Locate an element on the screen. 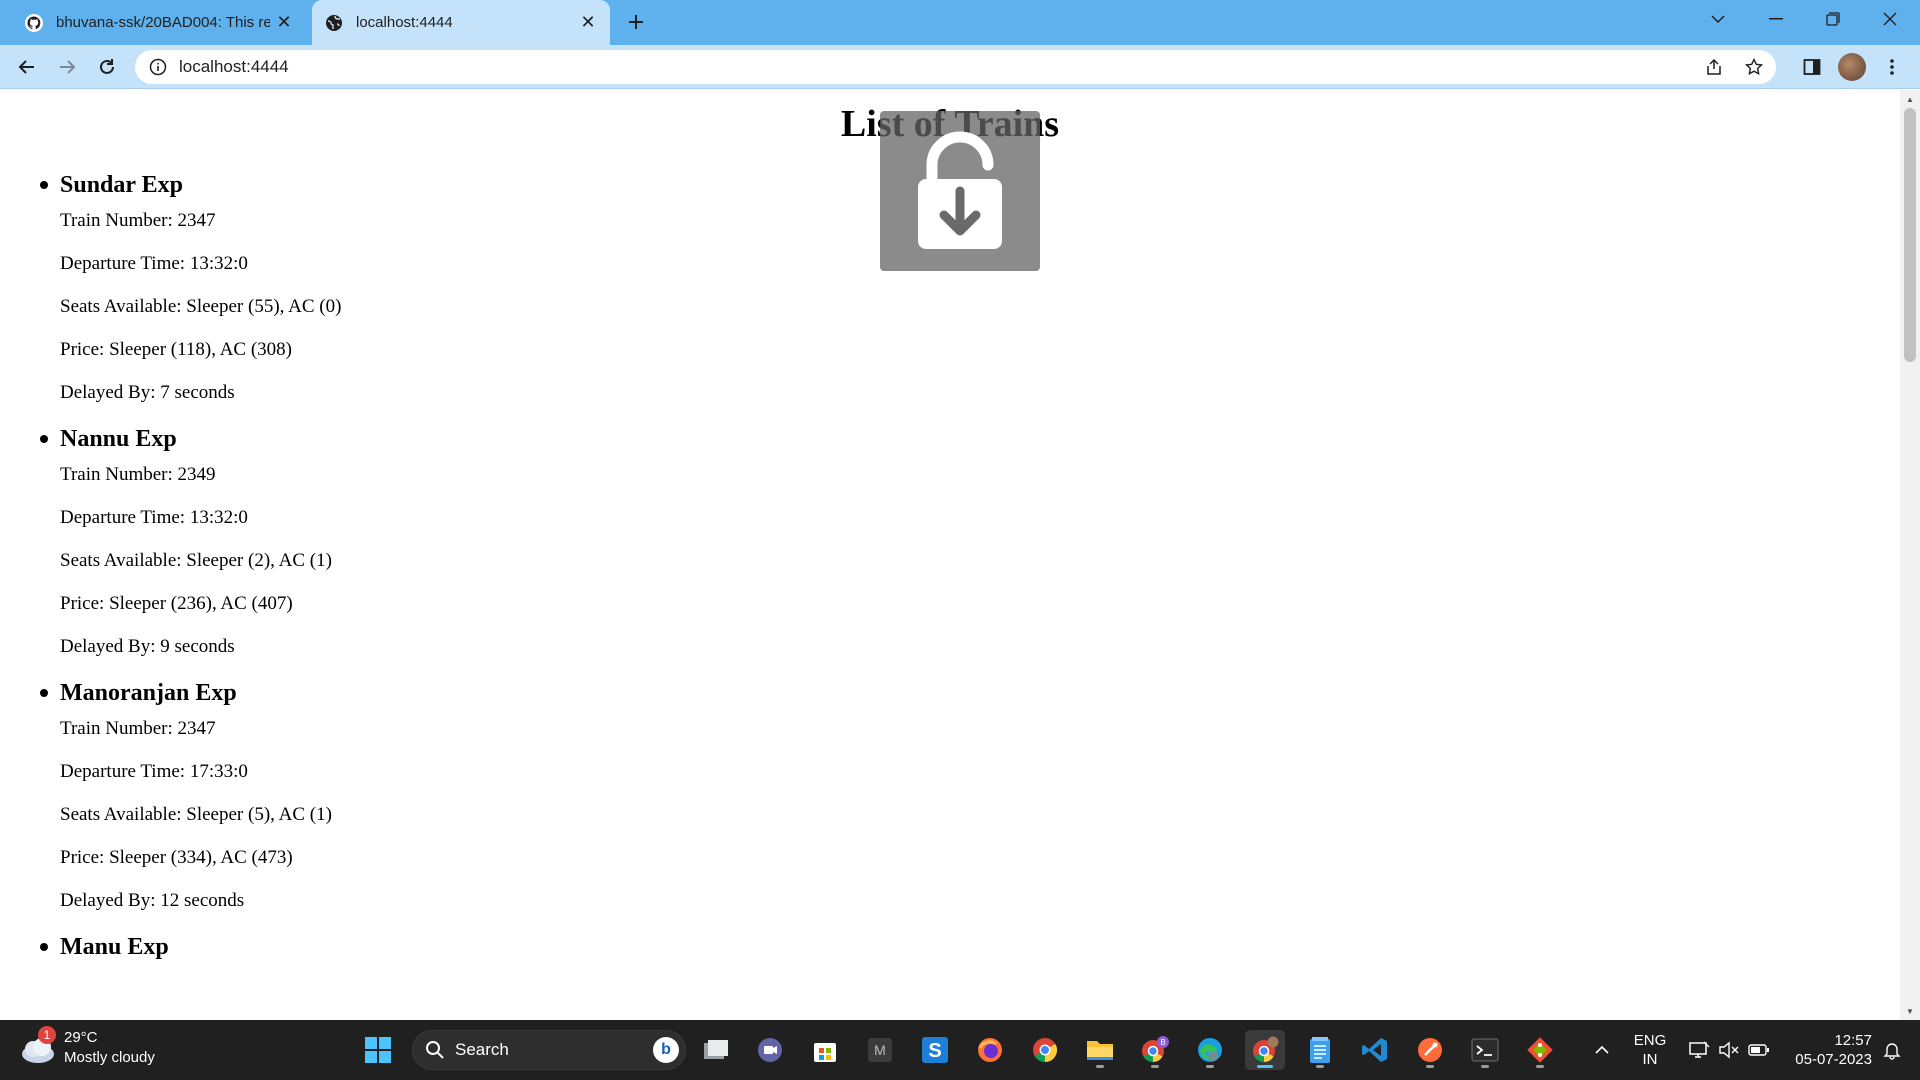  language-indicator: ENG IN is located at coordinates (1650, 1050).